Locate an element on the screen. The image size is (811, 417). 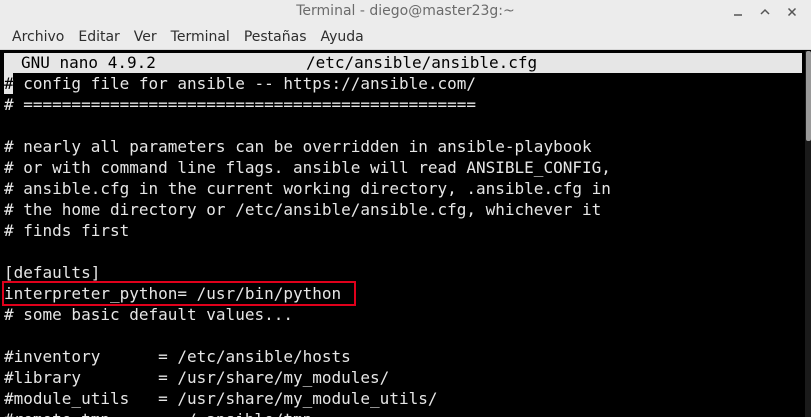
maximize-button is located at coordinates (765, 12).